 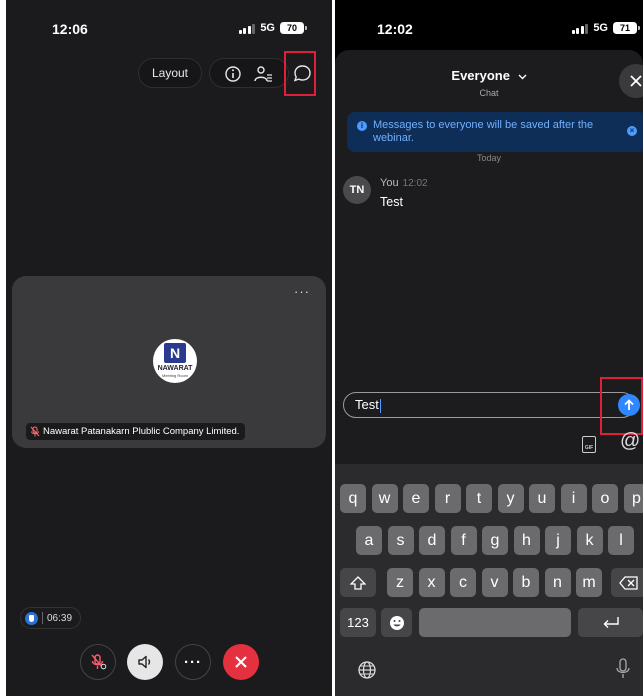 I want to click on return-icon, so click(x=611, y=622).